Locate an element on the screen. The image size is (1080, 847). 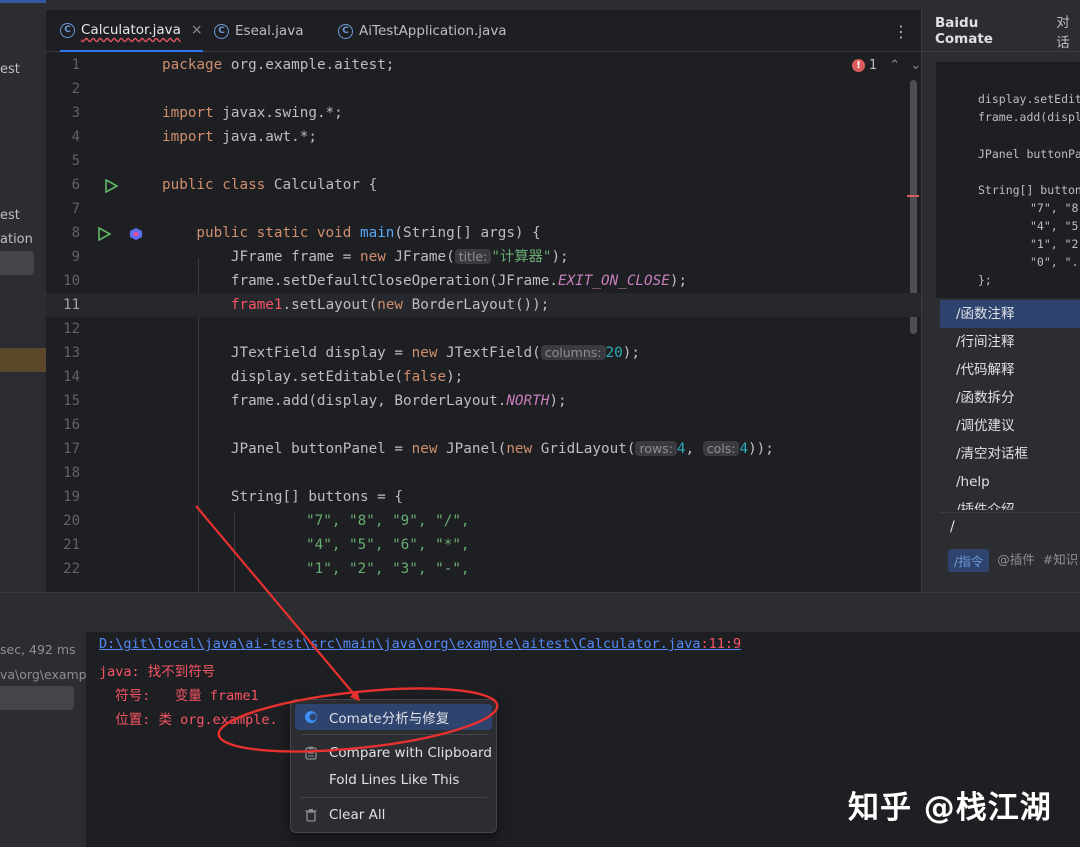
code-line: "4", "5", "6", "*", is located at coordinates (388, 545).